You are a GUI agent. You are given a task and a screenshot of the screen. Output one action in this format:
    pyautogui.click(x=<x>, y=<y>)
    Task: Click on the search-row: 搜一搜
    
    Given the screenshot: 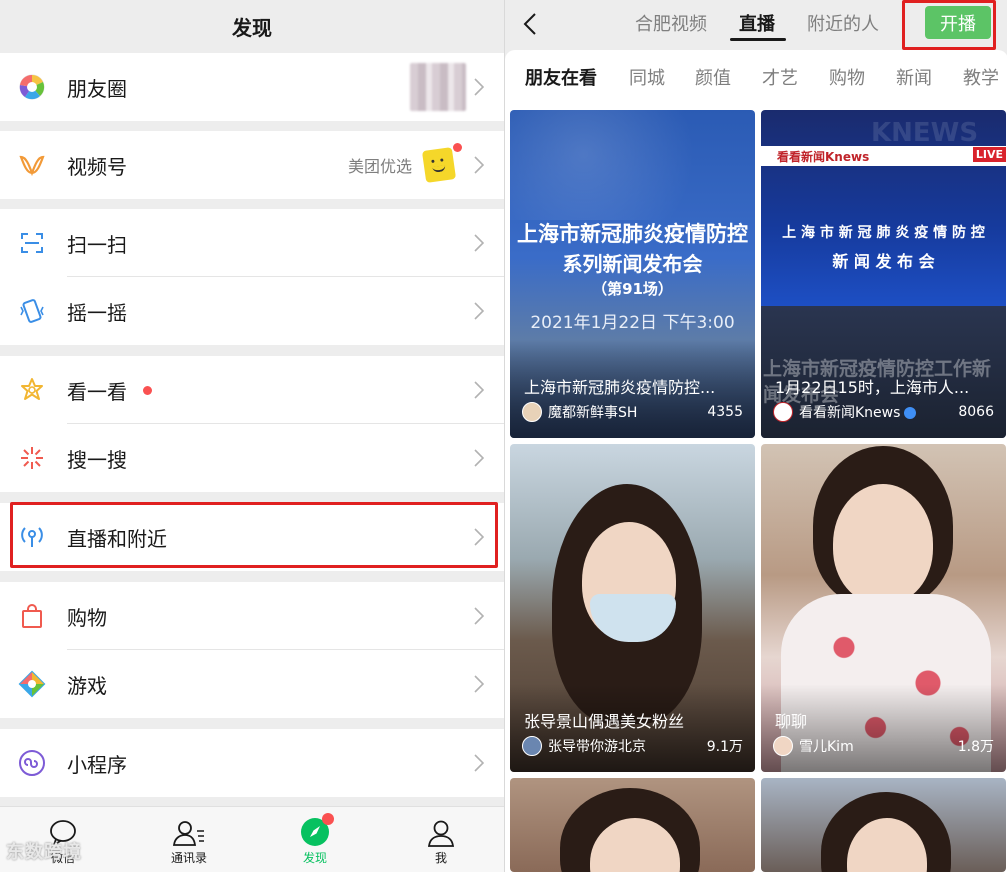 What is the action you would take?
    pyautogui.click(x=252, y=458)
    